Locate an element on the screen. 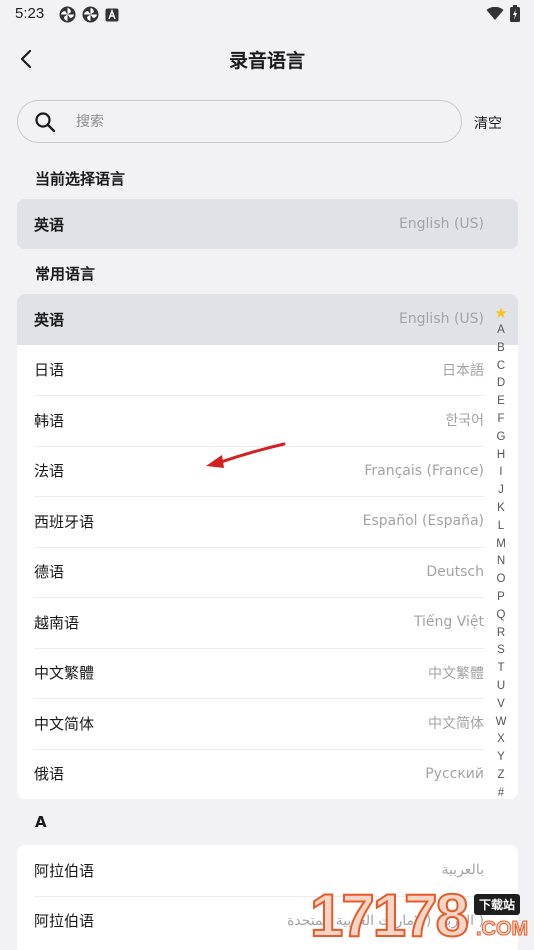 This screenshot has height=950, width=534. index-letter-a: A is located at coordinates (501, 331).